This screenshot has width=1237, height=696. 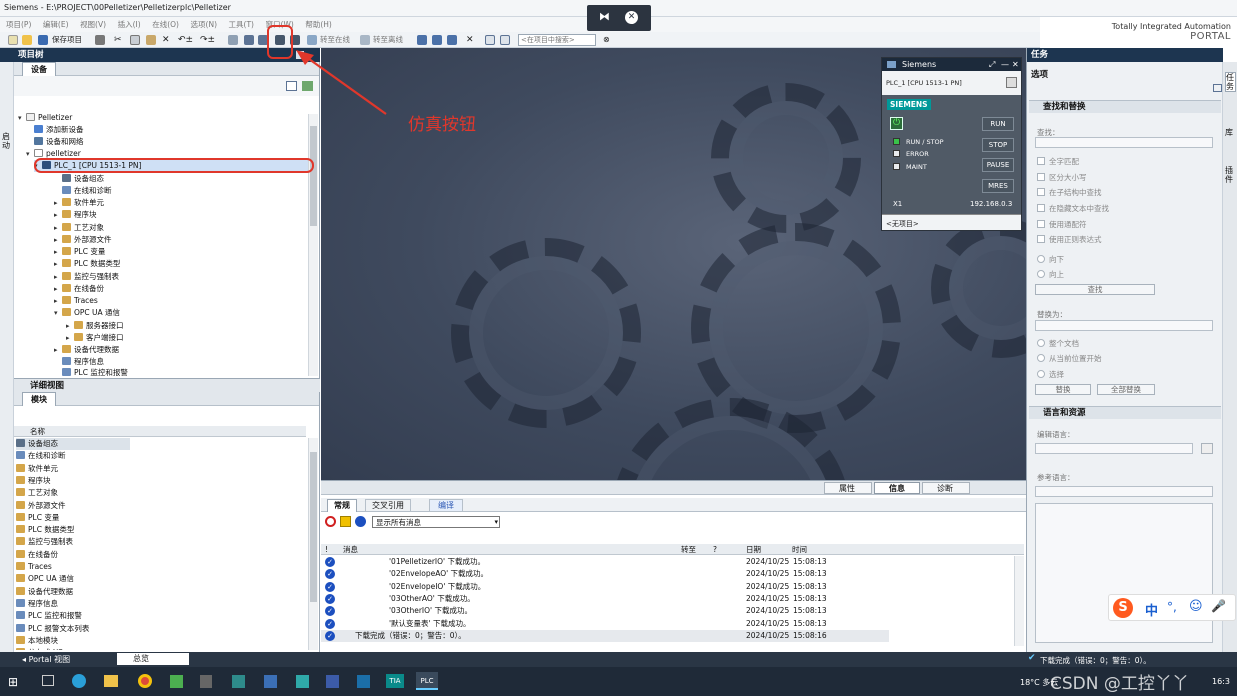 I want to click on tab-properties: 属性, so click(x=848, y=488).